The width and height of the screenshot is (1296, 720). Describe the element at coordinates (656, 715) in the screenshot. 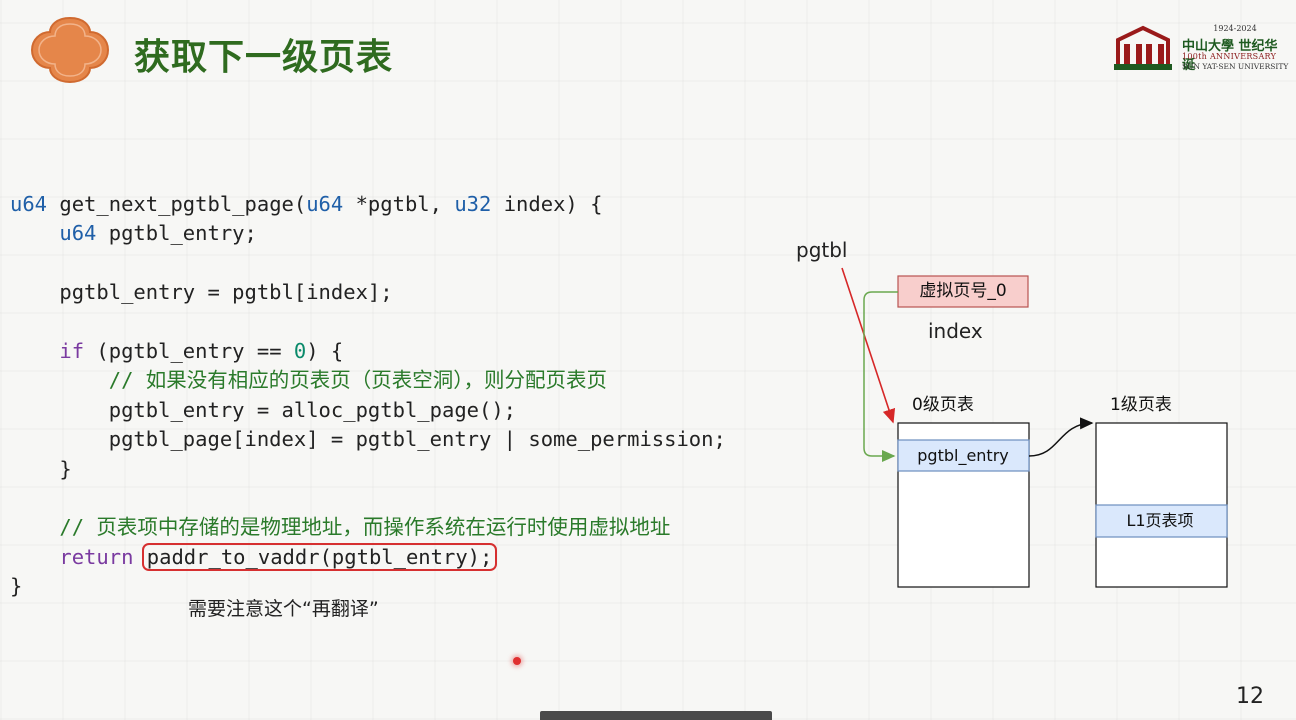

I see `video-control-bar` at that location.